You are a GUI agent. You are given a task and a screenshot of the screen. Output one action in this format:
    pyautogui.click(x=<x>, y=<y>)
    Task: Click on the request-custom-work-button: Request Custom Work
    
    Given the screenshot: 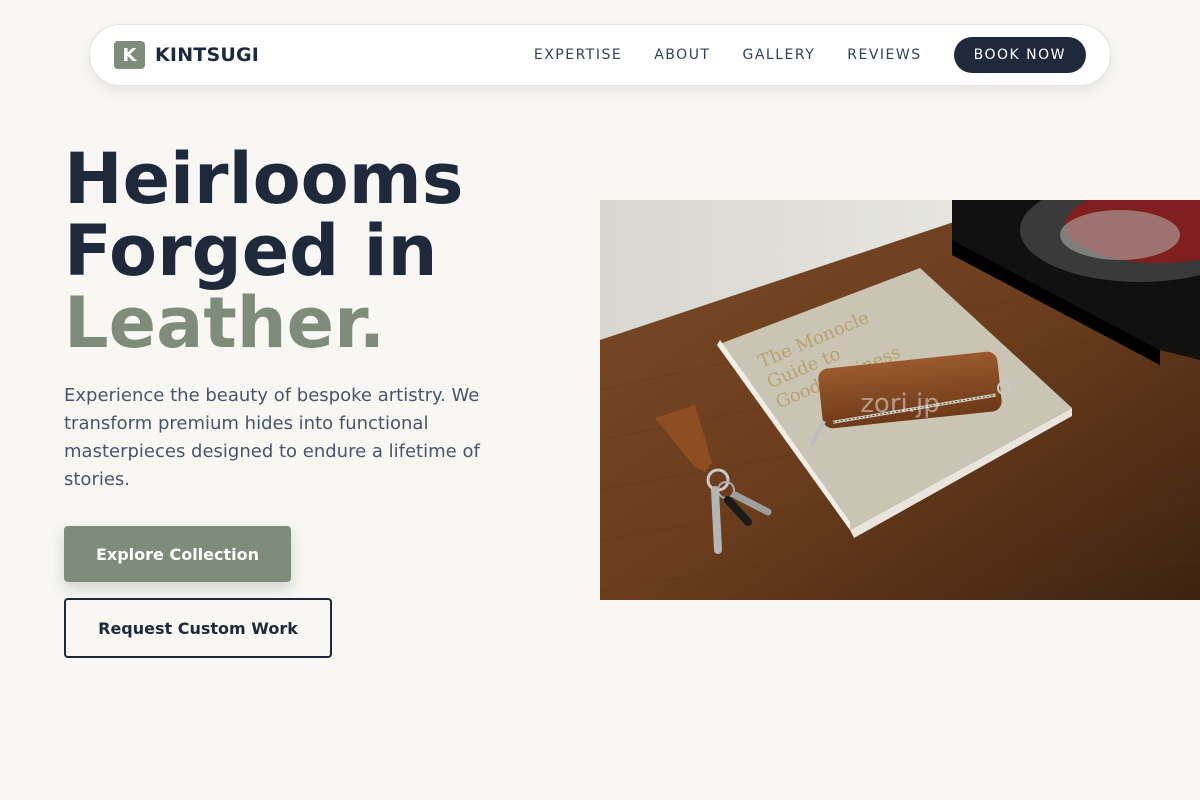 What is the action you would take?
    pyautogui.click(x=198, y=628)
    